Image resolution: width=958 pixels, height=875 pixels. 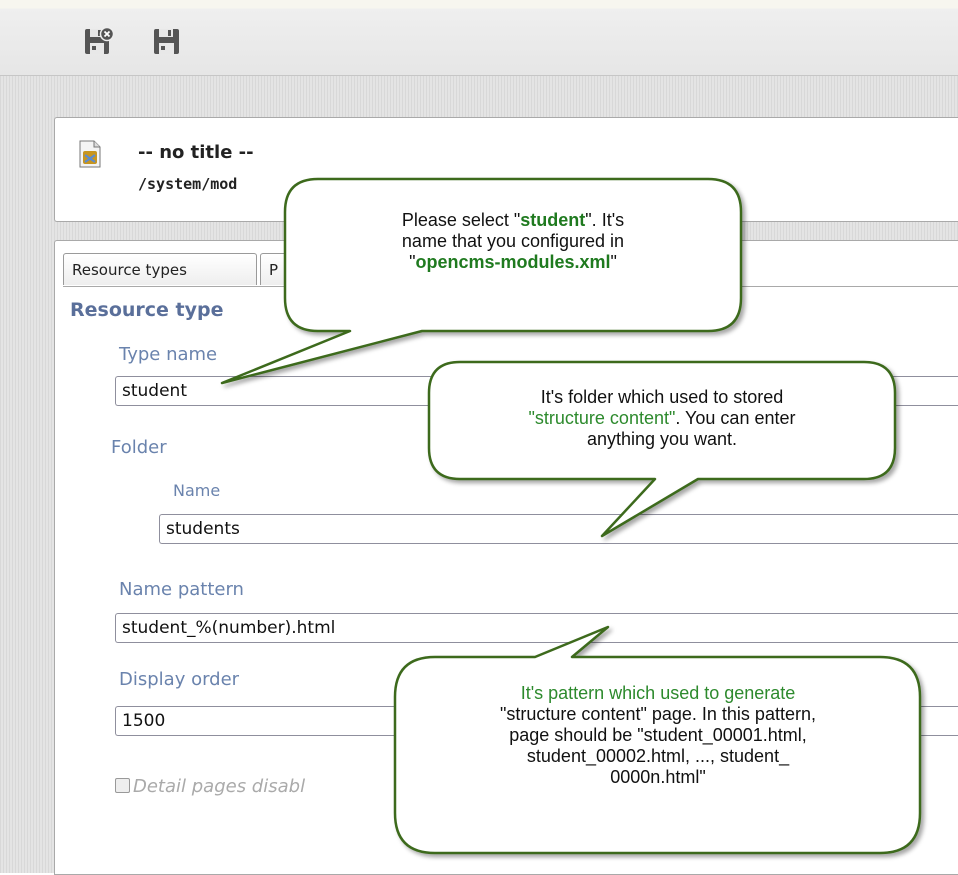 I want to click on callout-text: It's folder which used to stored, so click(x=662, y=397).